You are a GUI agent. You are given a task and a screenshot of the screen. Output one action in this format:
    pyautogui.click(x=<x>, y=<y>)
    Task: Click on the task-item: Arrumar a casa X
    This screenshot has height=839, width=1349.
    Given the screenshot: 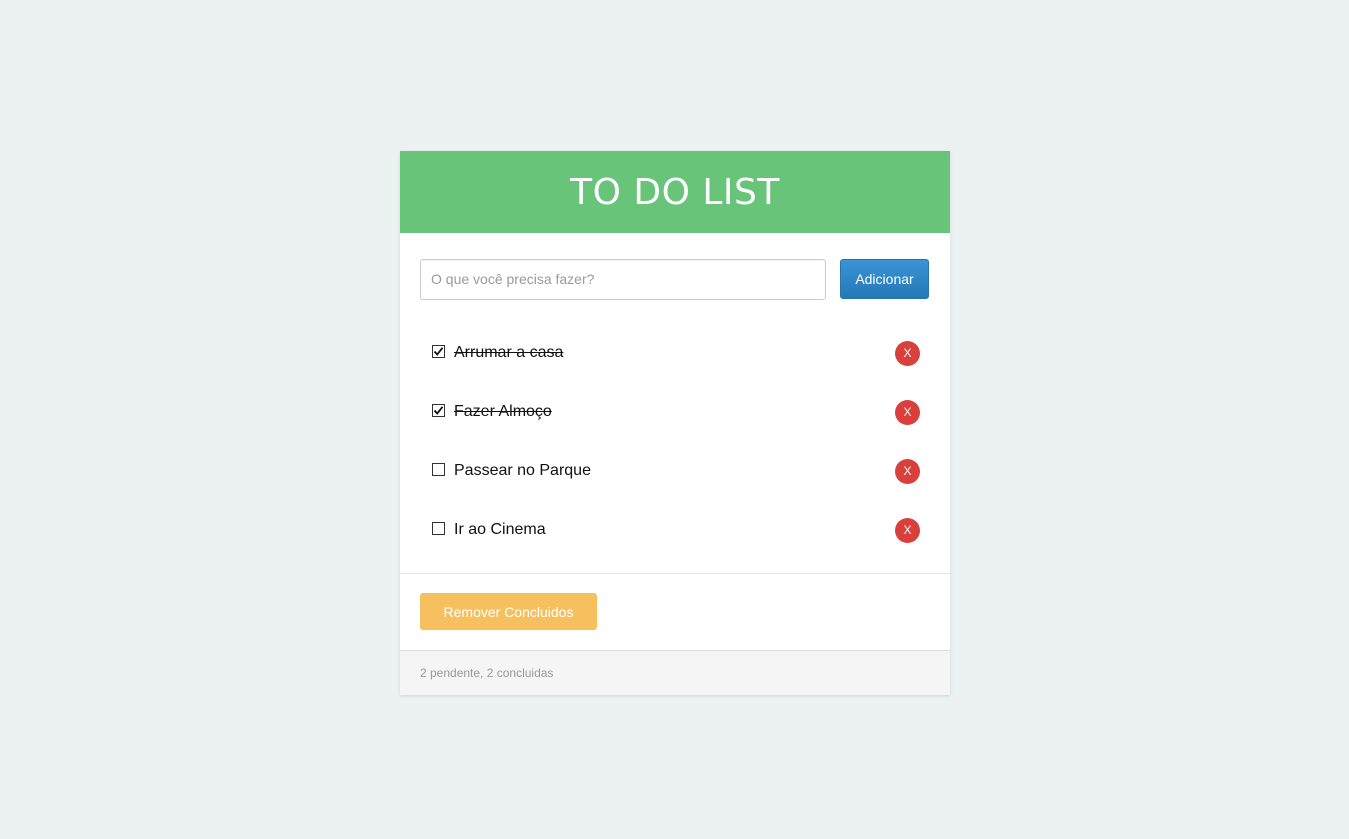 What is the action you would take?
    pyautogui.click(x=675, y=352)
    